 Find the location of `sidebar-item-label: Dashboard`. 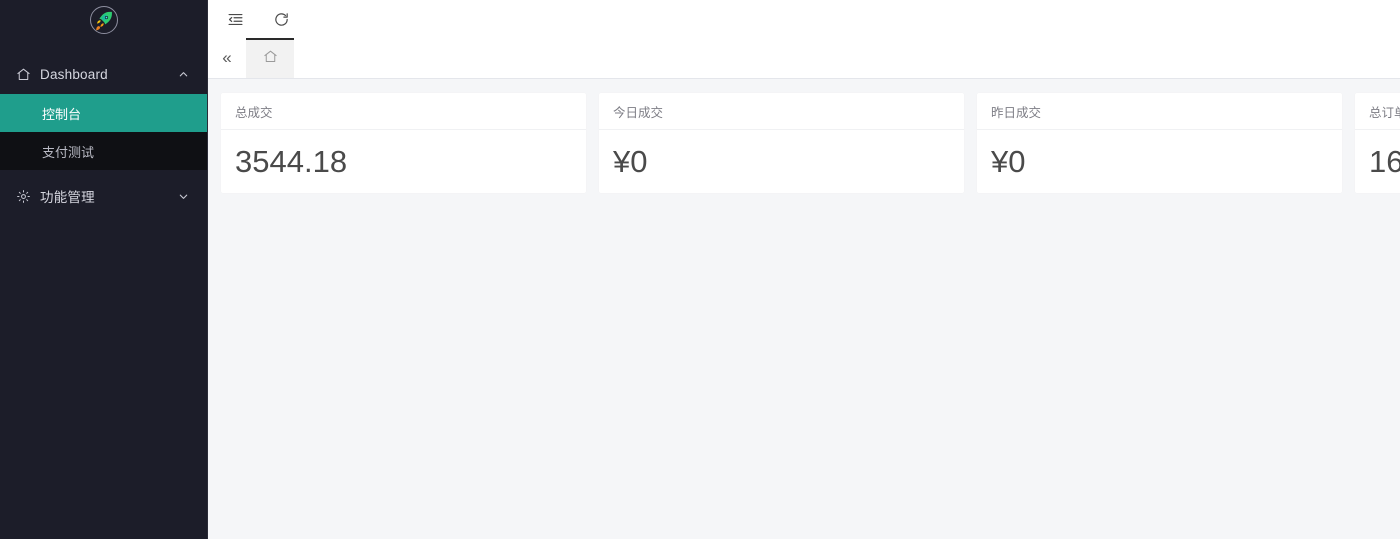

sidebar-item-label: Dashboard is located at coordinates (74, 74).